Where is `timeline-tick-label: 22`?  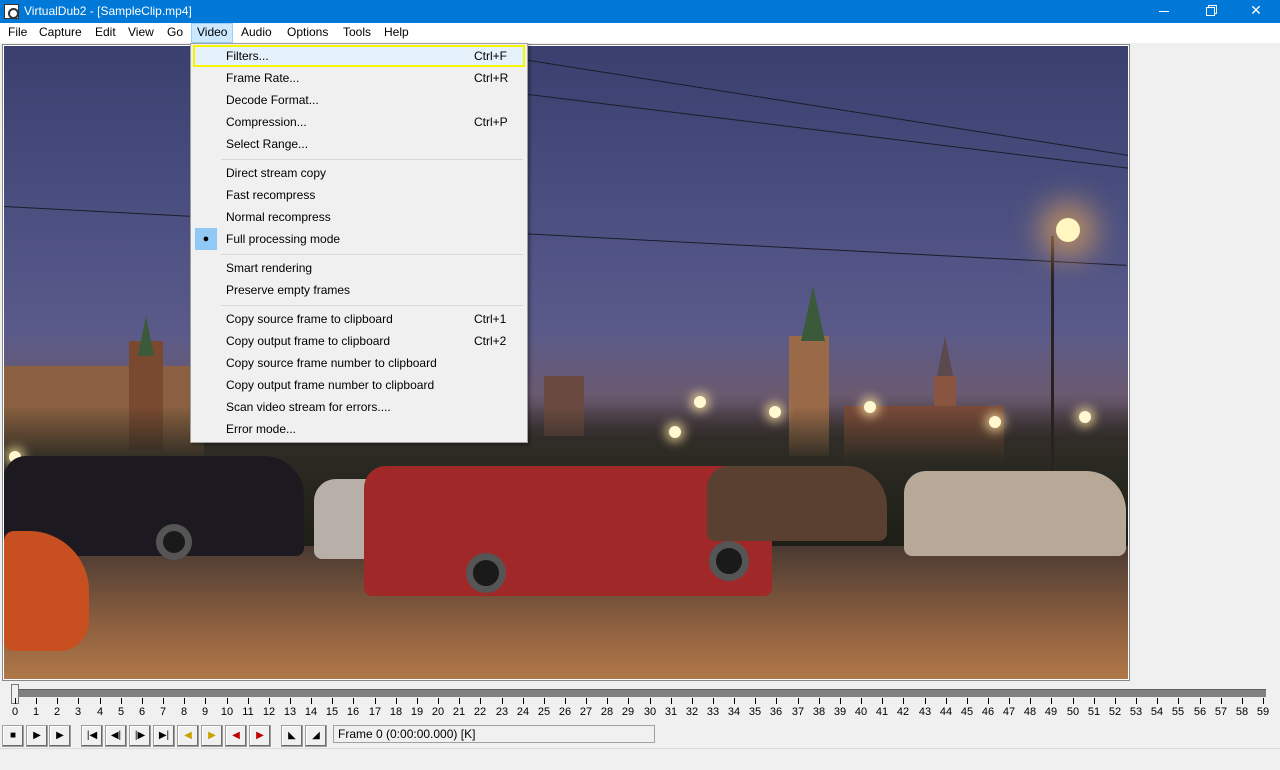 timeline-tick-label: 22 is located at coordinates (480, 712).